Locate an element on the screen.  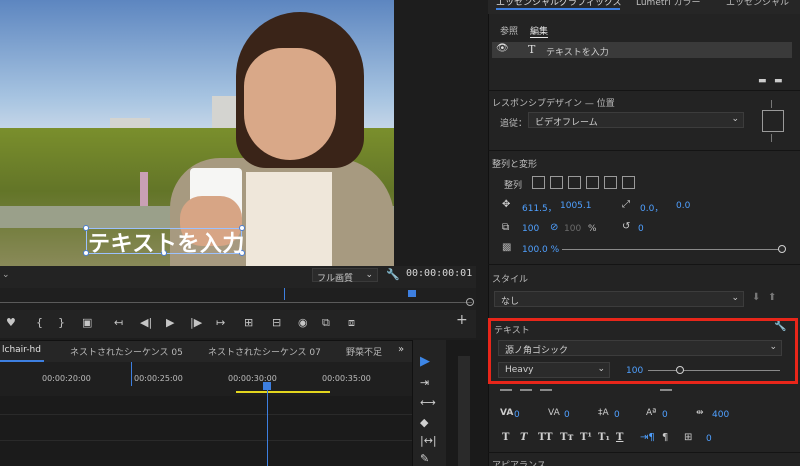
tab-sequence-2: ネストされたシーケンス 05 is located at coordinates (126, 351).